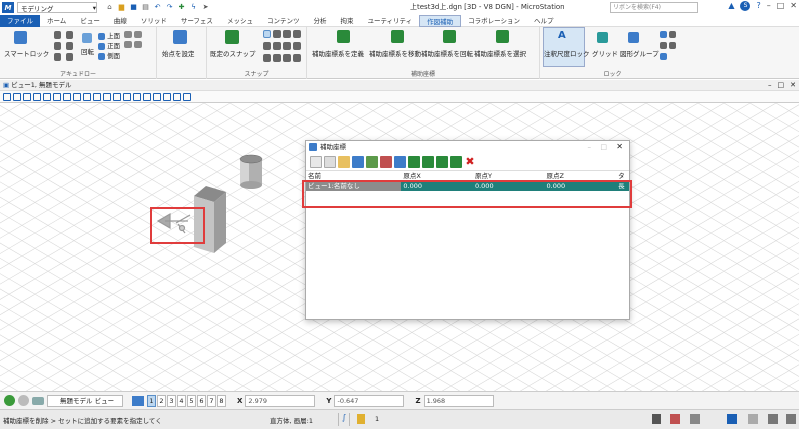 The height and width of the screenshot is (429, 799). I want to click on view-button-4: 4, so click(181, 400).